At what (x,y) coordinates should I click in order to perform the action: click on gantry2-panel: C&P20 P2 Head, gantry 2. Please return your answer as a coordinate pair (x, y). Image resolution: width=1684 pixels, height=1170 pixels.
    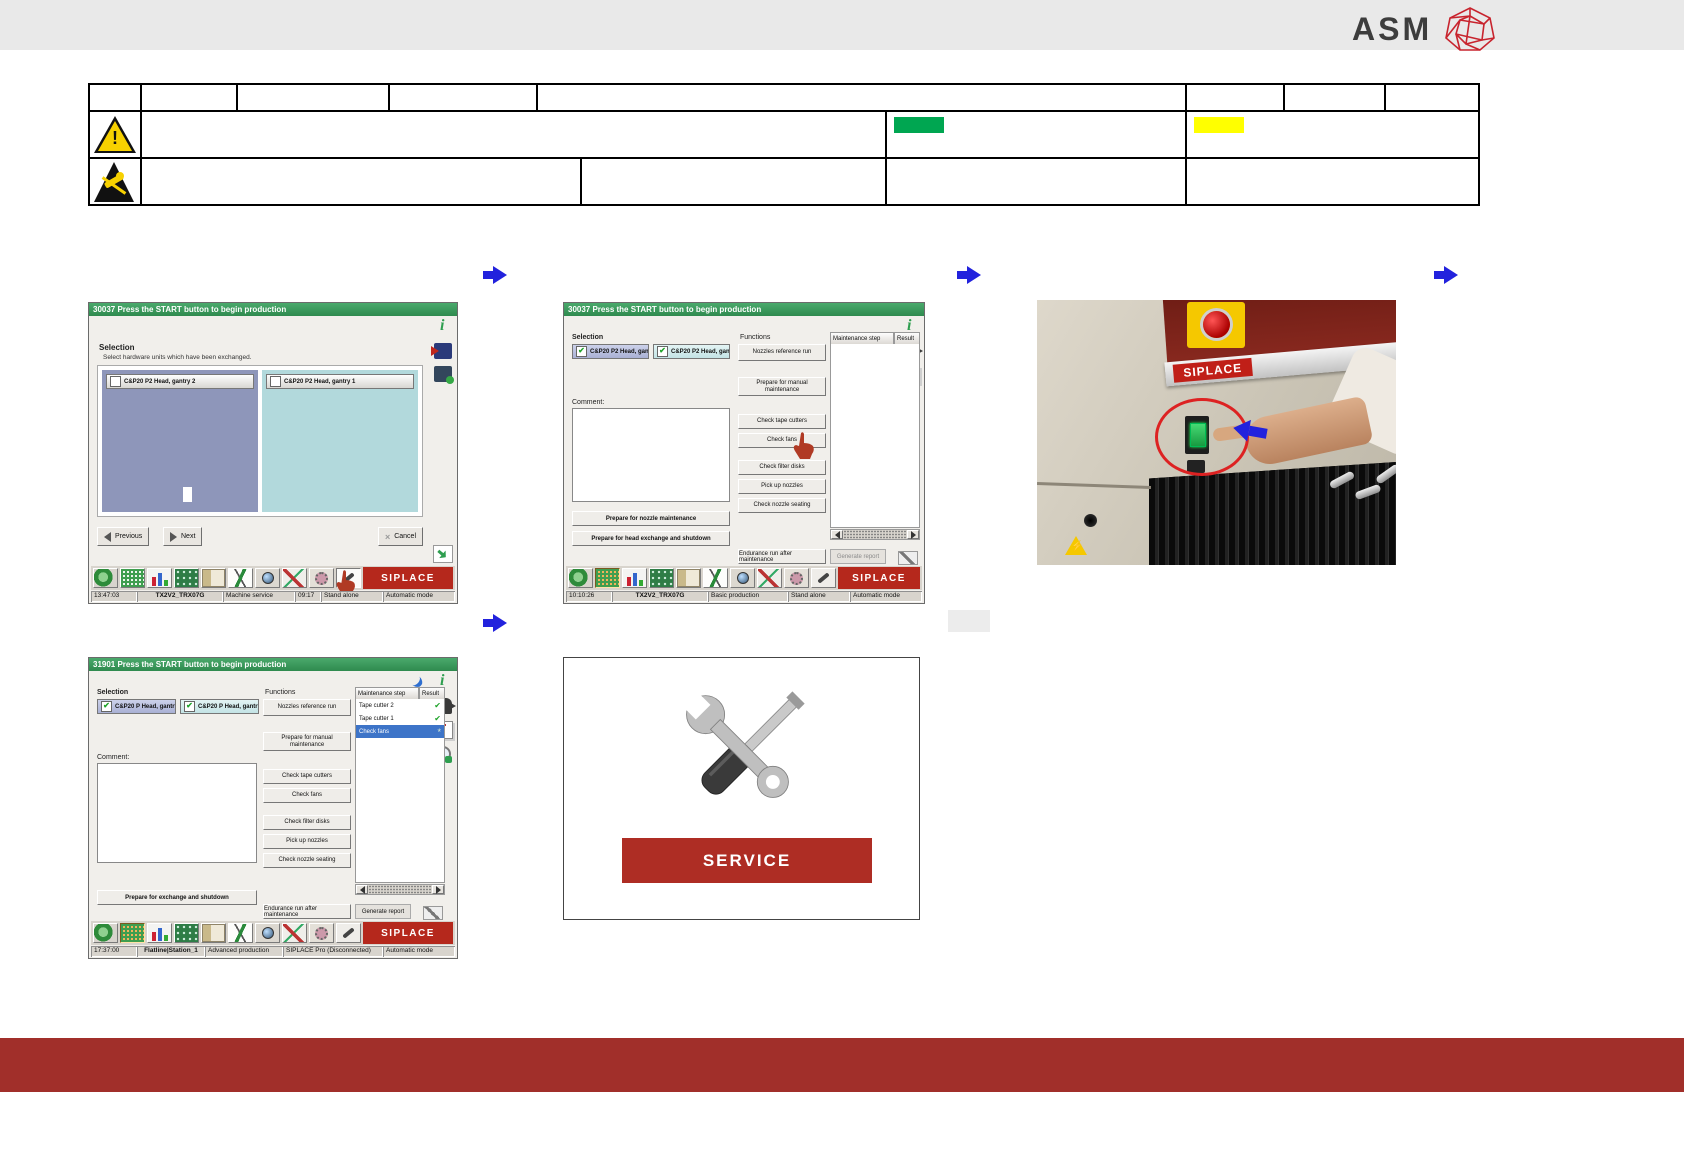
    Looking at the image, I should click on (180, 441).